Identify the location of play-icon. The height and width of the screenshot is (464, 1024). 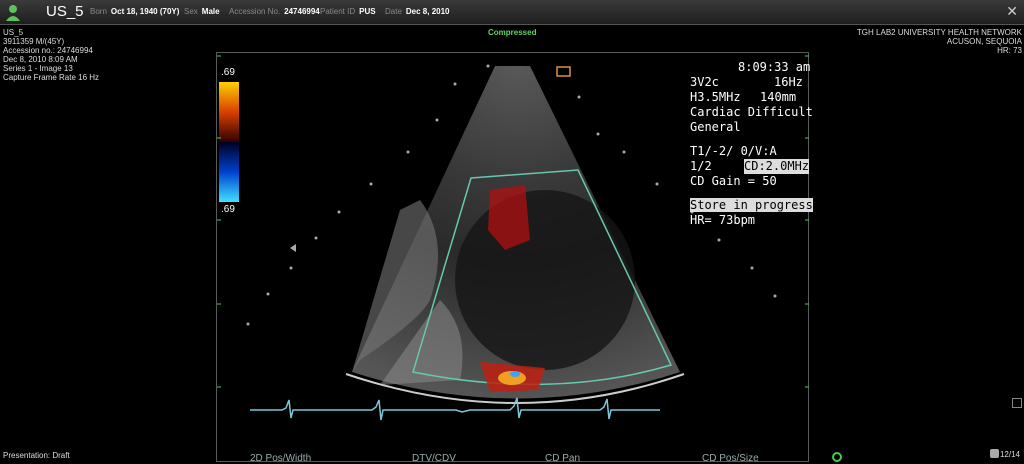
(837, 457).